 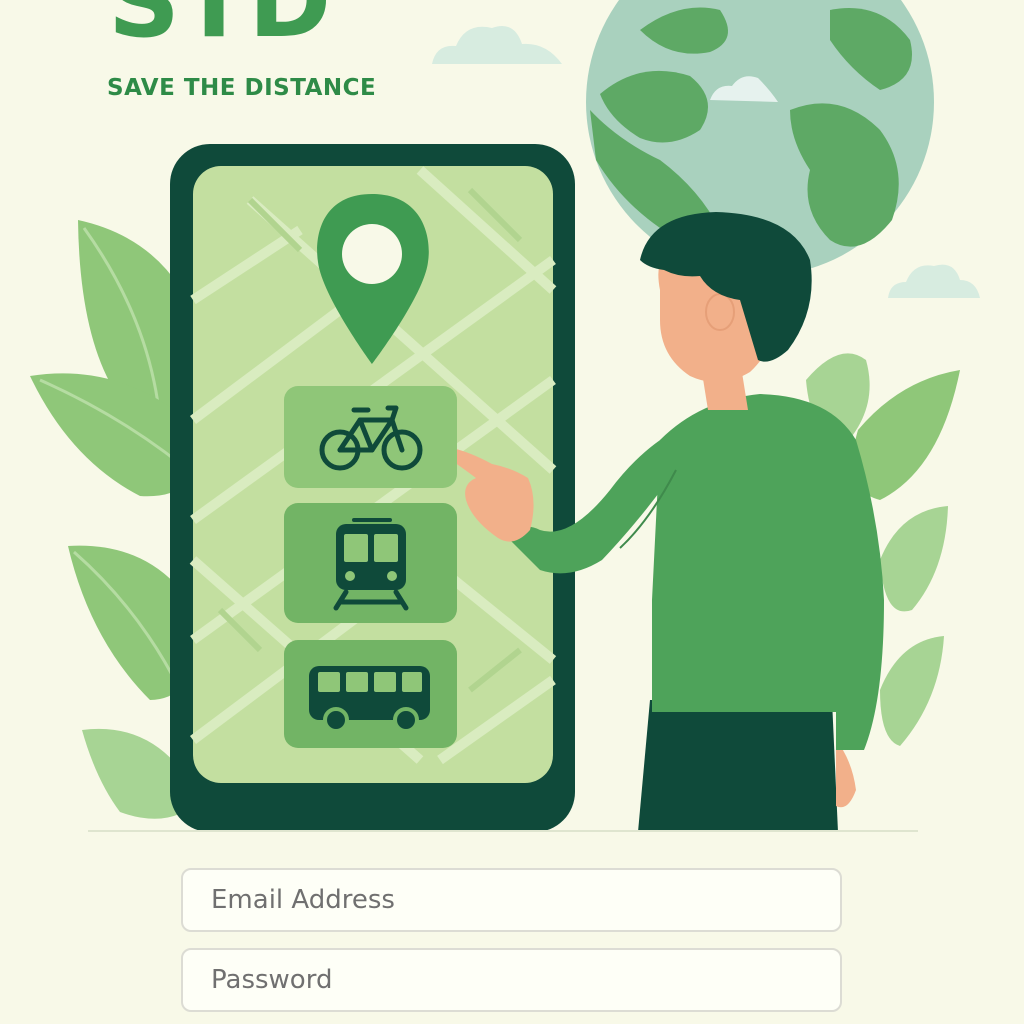 I want to click on transport-option-train-button, so click(x=370, y=563).